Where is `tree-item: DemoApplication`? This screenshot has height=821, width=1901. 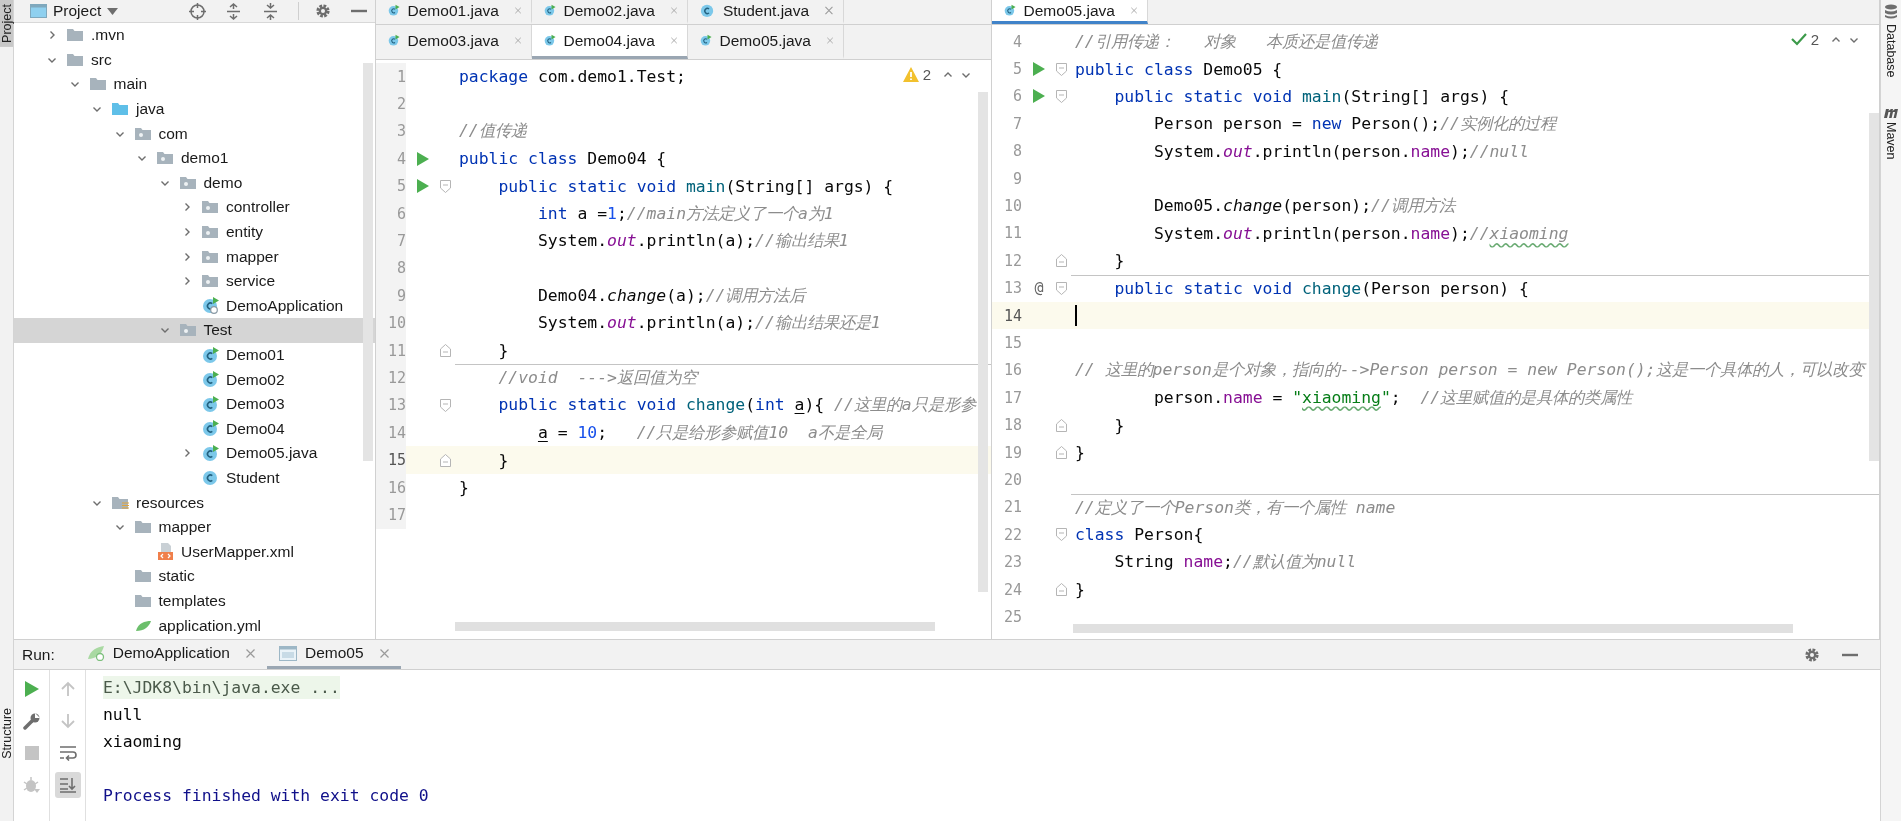 tree-item: DemoApplication is located at coordinates (194, 306).